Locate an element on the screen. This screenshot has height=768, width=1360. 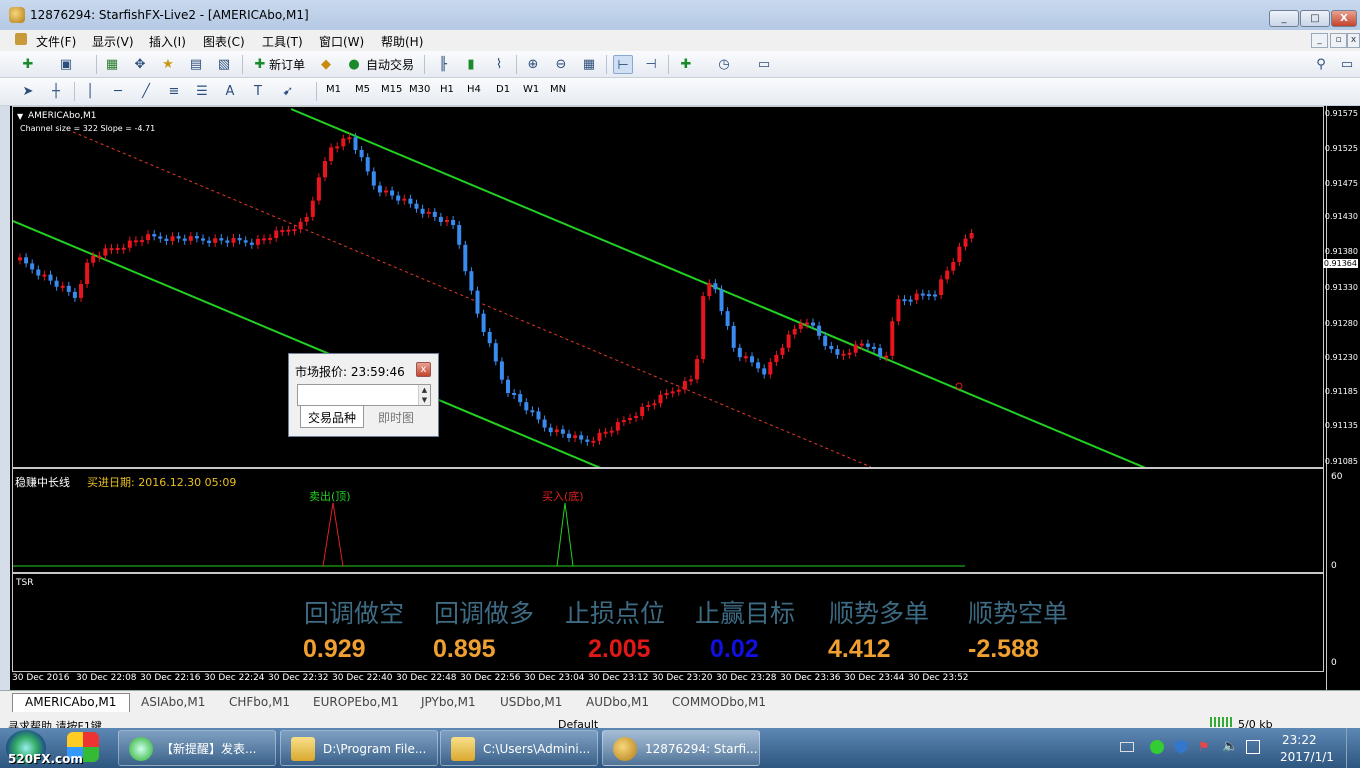
clock-date: 2017/1/1 is located at coordinates (1307, 757).